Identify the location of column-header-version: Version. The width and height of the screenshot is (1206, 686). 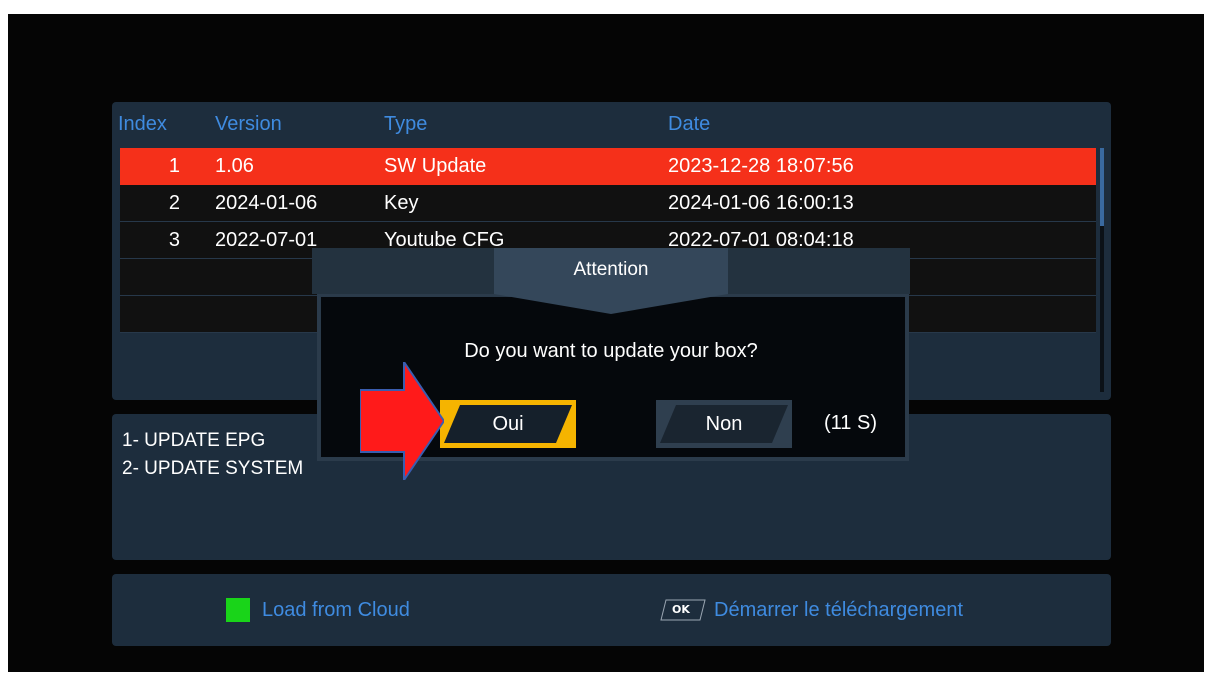
(248, 124).